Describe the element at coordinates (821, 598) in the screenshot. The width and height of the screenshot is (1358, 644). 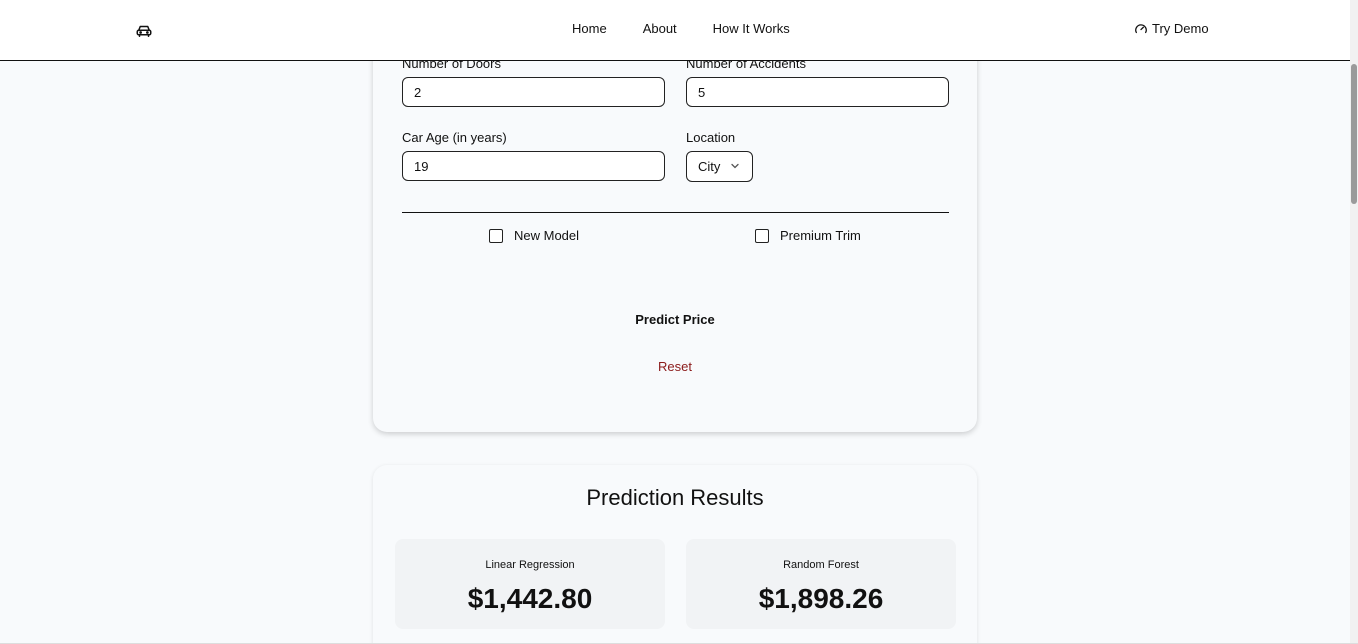
I see `result-price: $1,898.26` at that location.